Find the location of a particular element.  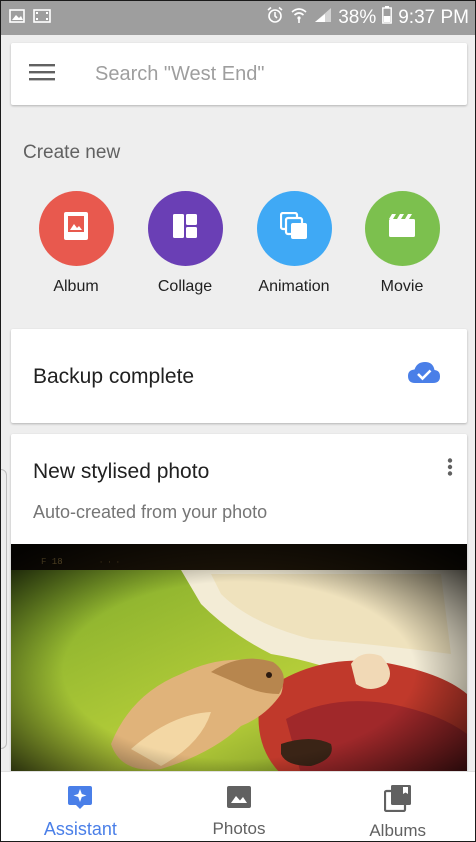

menu-button is located at coordinates (42, 74).